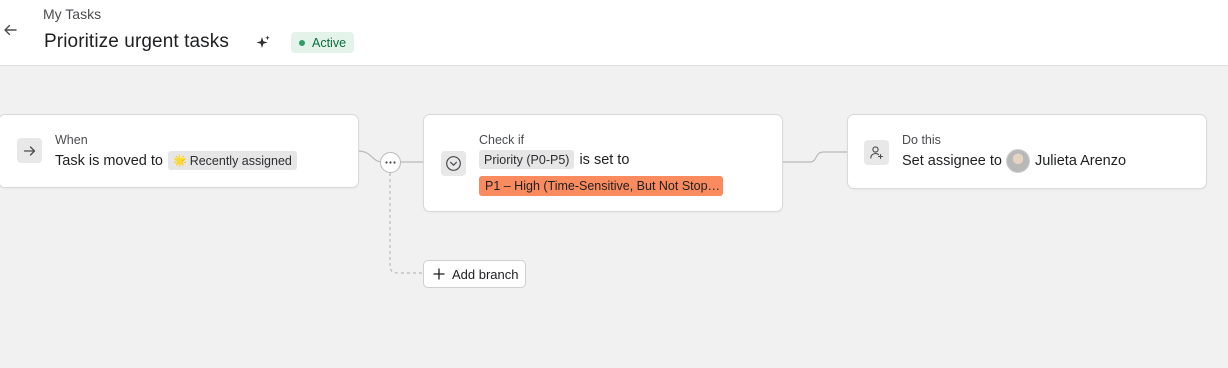 The height and width of the screenshot is (368, 1228). Describe the element at coordinates (10, 30) in the screenshot. I see `back-arrow-icon` at that location.